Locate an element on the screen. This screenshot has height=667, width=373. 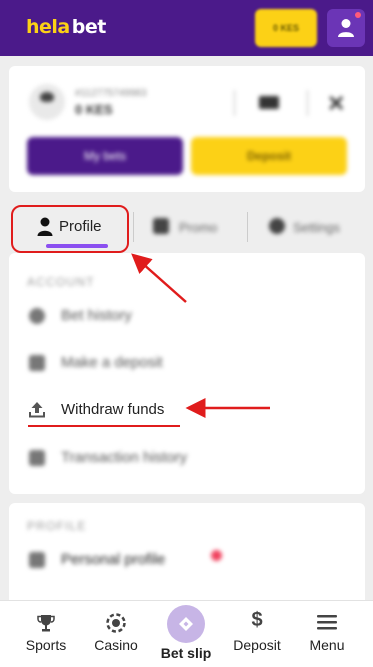
annotation-underline is located at coordinates (104, 426).